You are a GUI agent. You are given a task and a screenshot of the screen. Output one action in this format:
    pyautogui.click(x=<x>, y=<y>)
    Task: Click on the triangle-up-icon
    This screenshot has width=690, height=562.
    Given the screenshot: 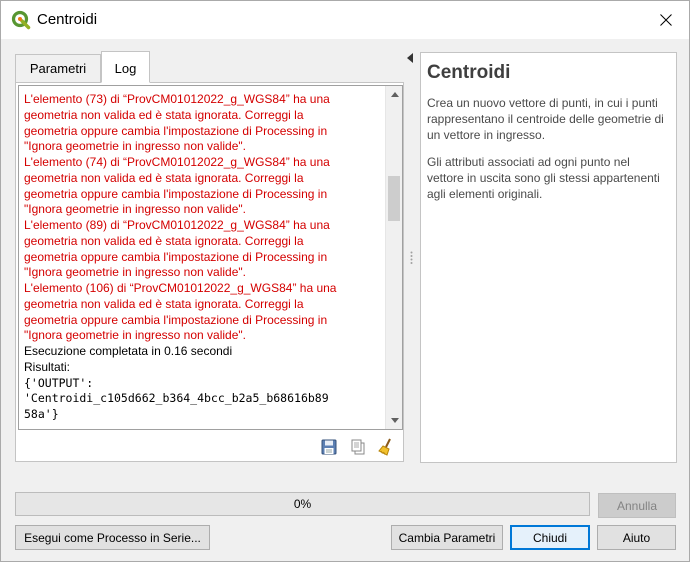 What is the action you would take?
    pyautogui.click(x=394, y=94)
    